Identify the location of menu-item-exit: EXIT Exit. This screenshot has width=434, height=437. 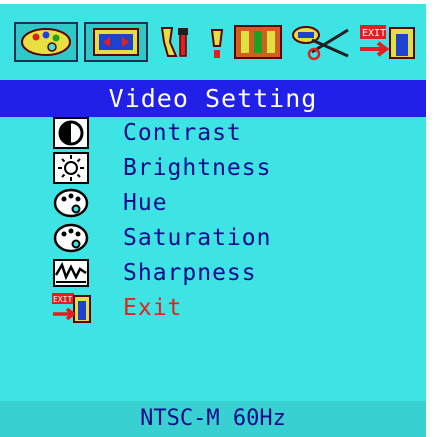
(222, 308).